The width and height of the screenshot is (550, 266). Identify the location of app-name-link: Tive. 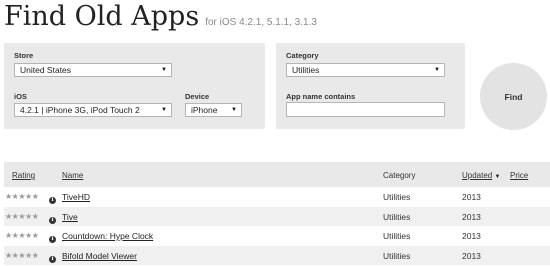
(70, 217).